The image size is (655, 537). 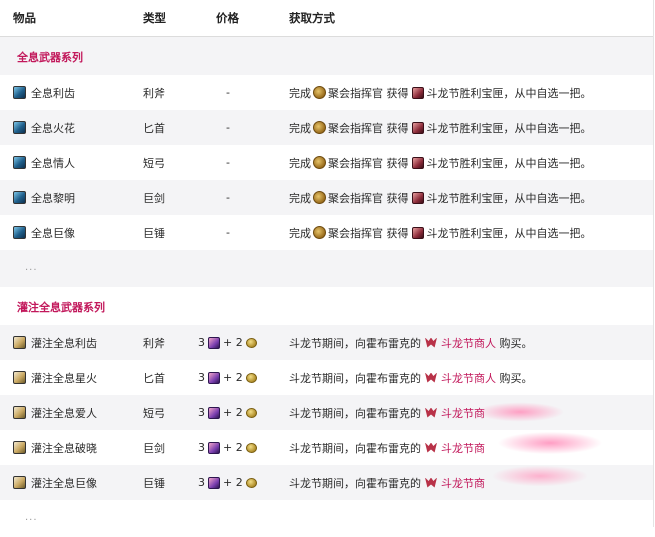 I want to click on table-row: 灌注全息破晓 巨剑 3 + 2 斗龙节期间，向霍布雷克的 斗龙节商, so click(x=326, y=447).